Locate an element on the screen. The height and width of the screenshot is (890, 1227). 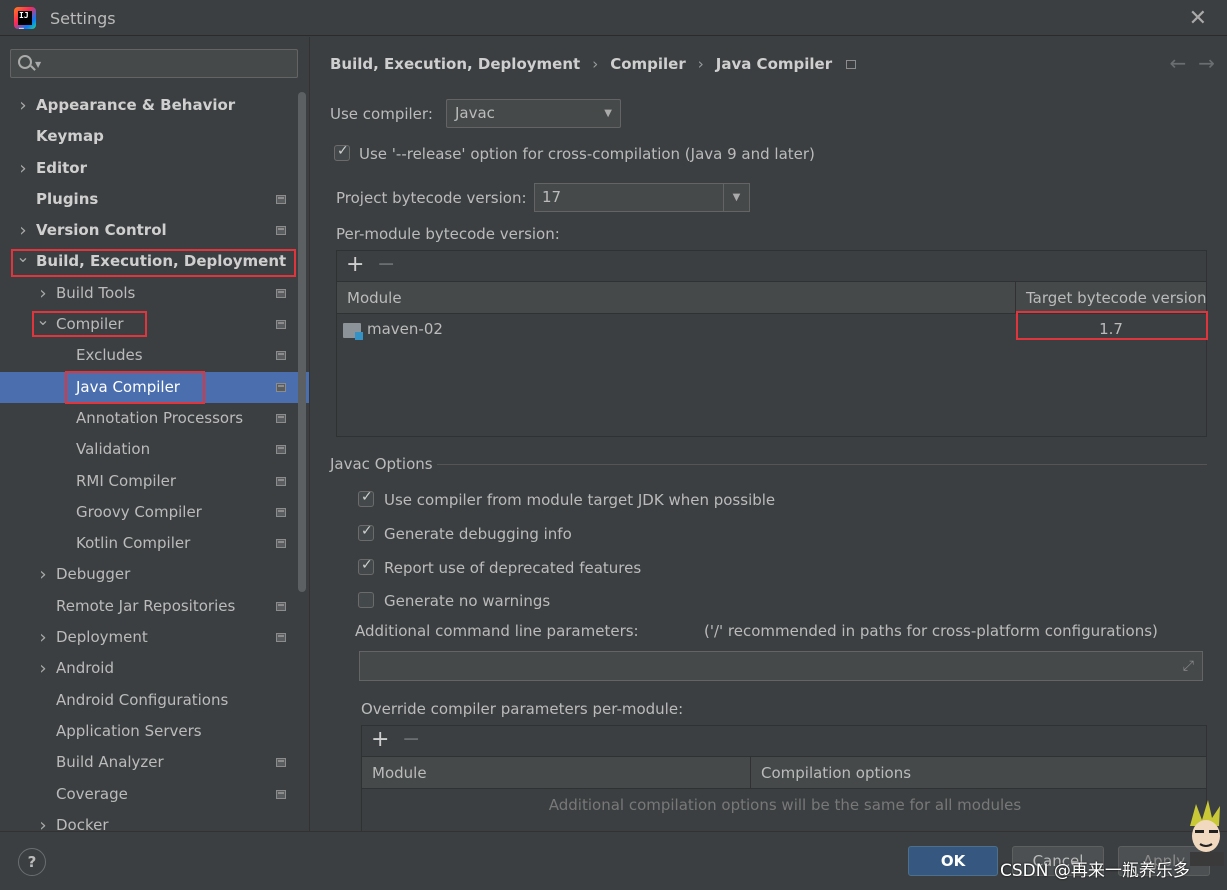
checkbox-target-jdk is located at coordinates (366, 498).